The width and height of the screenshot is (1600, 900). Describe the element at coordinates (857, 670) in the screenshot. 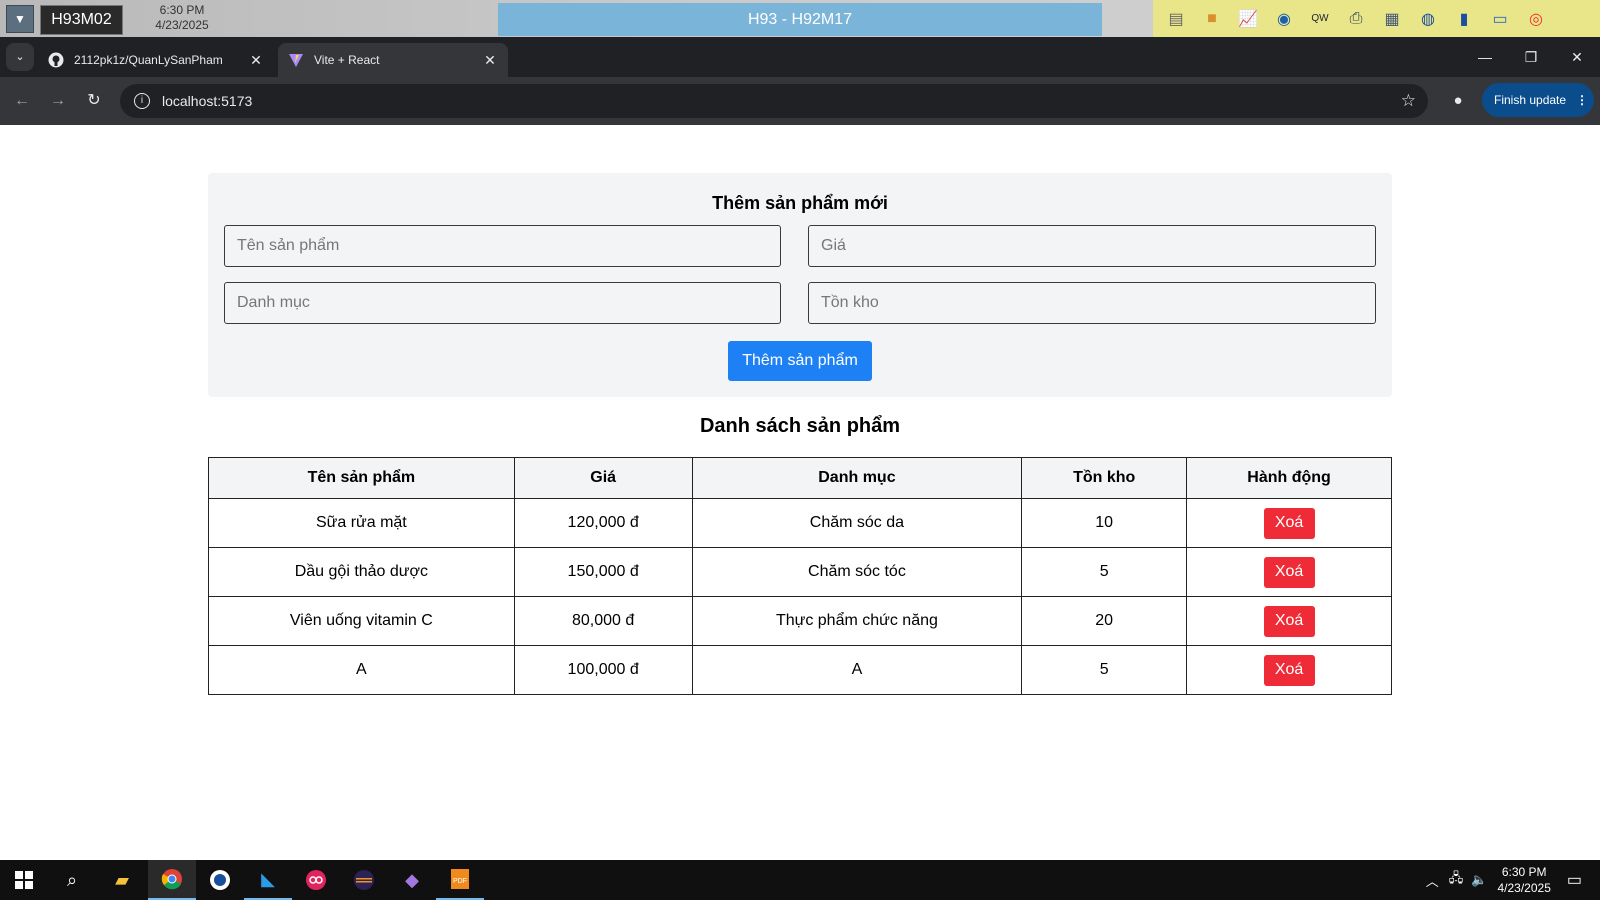

I see `cell-category: A` at that location.